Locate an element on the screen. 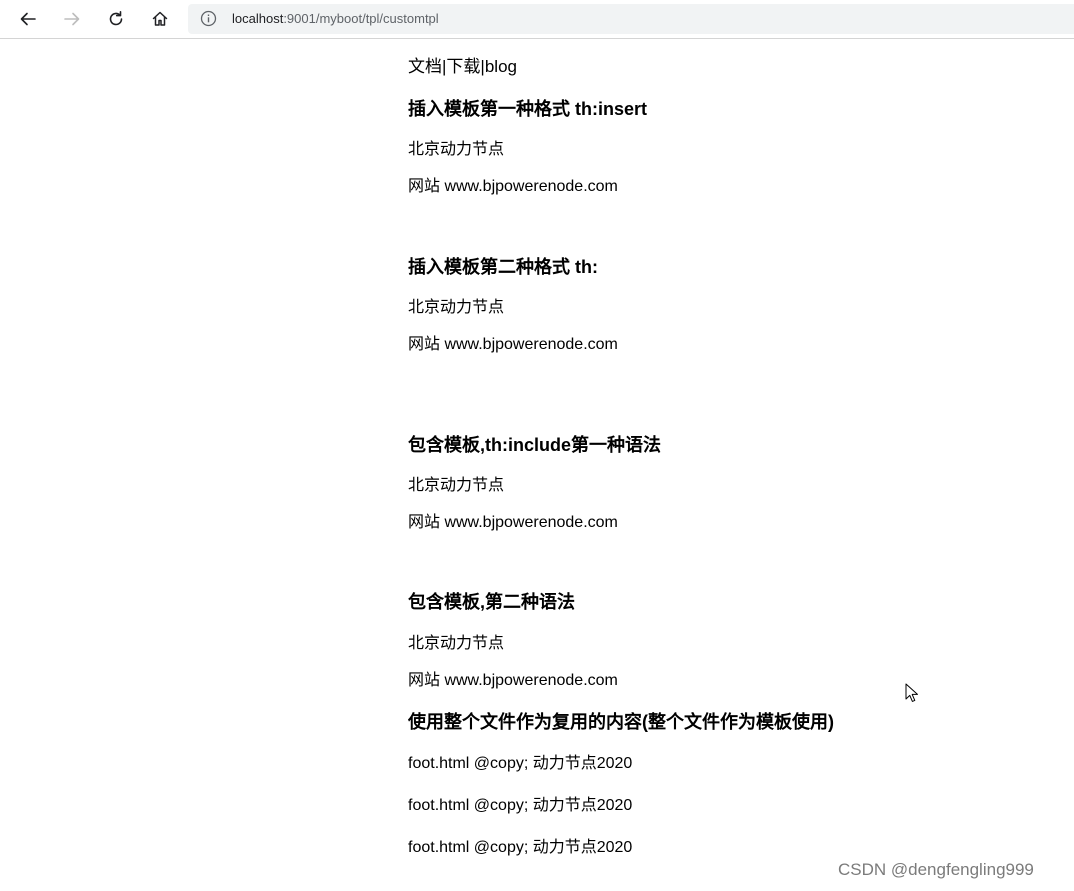 The height and width of the screenshot is (891, 1074). back-button is located at coordinates (28, 19).